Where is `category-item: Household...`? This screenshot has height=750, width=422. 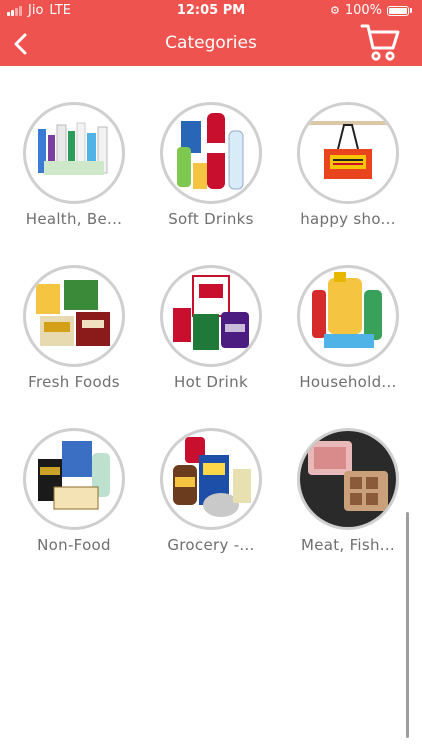
category-item: Household... is located at coordinates (348, 328).